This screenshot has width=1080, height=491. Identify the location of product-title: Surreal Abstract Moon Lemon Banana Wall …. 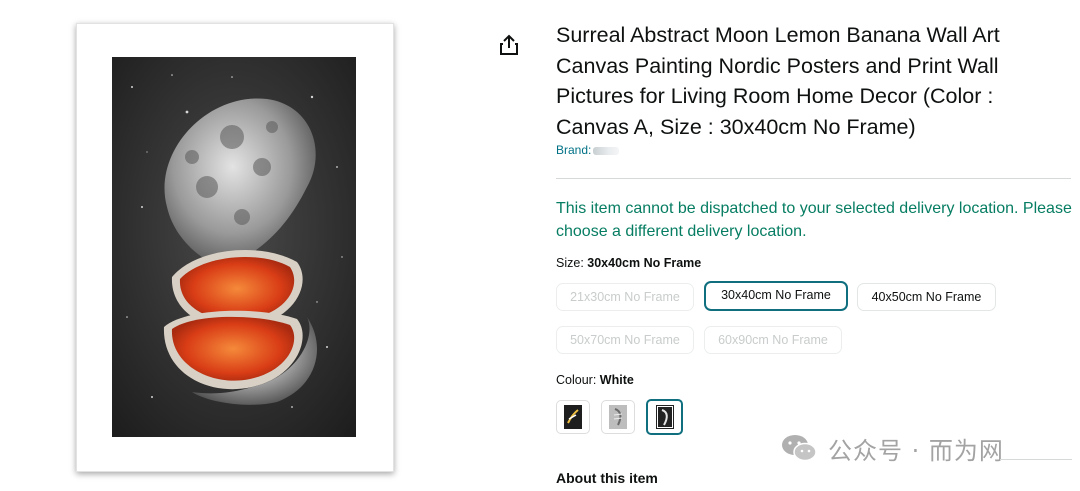
(778, 81).